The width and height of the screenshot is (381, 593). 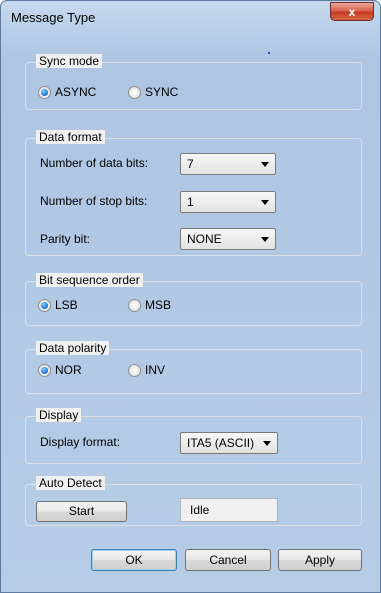 I want to click on radio-sync: SYNC, so click(x=153, y=92).